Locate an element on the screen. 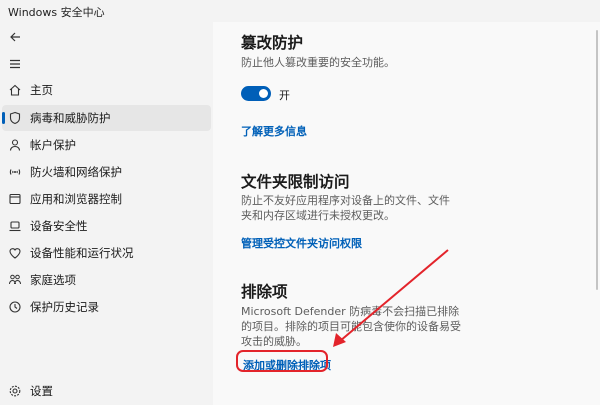  menu-icon is located at coordinates (15, 63).